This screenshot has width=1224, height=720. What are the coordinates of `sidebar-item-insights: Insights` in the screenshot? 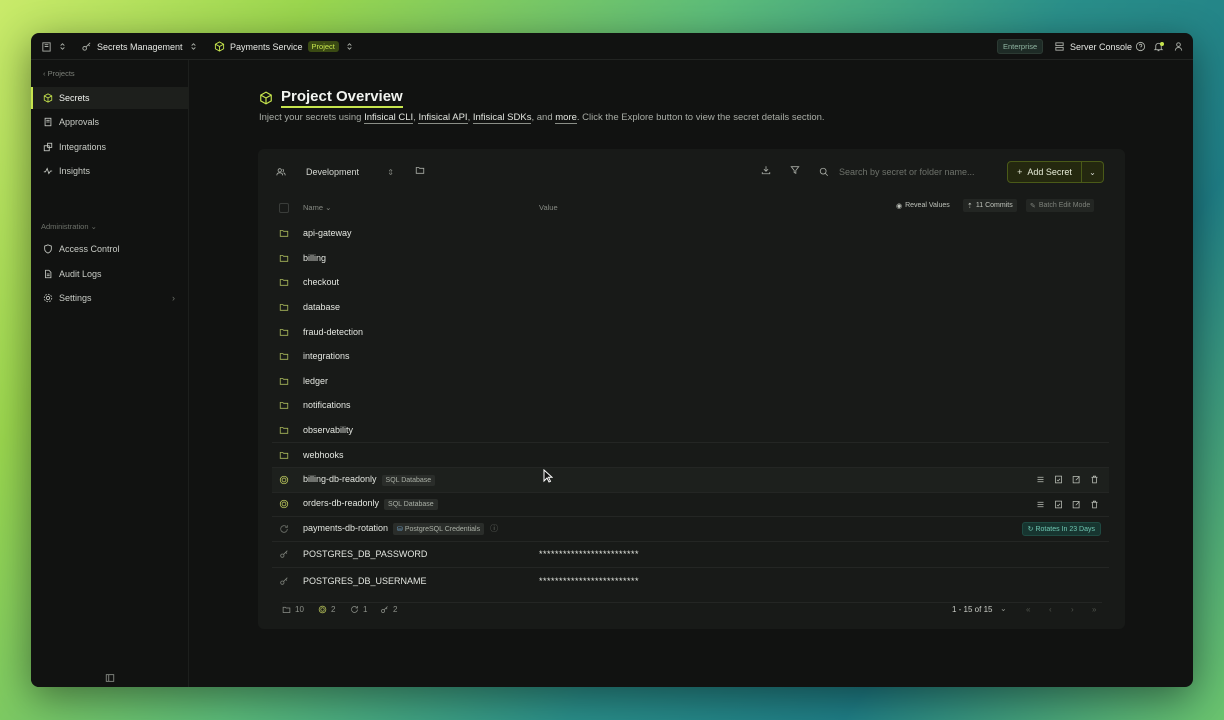 It's located at (110, 171).